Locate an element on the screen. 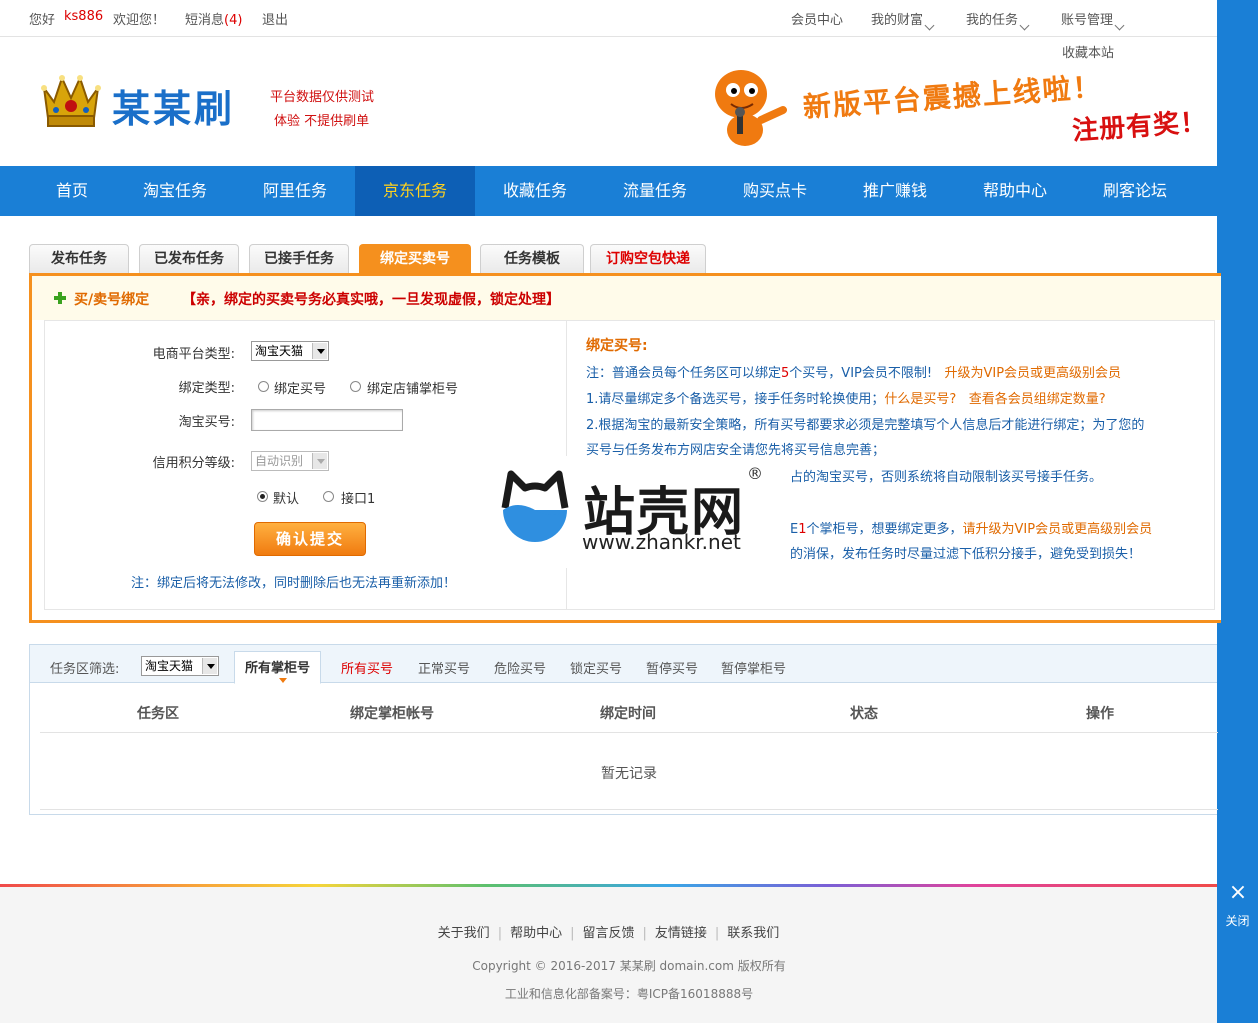 Image resolution: width=1258 pixels, height=1023 pixels. username-link: ks886 is located at coordinates (83, 16).